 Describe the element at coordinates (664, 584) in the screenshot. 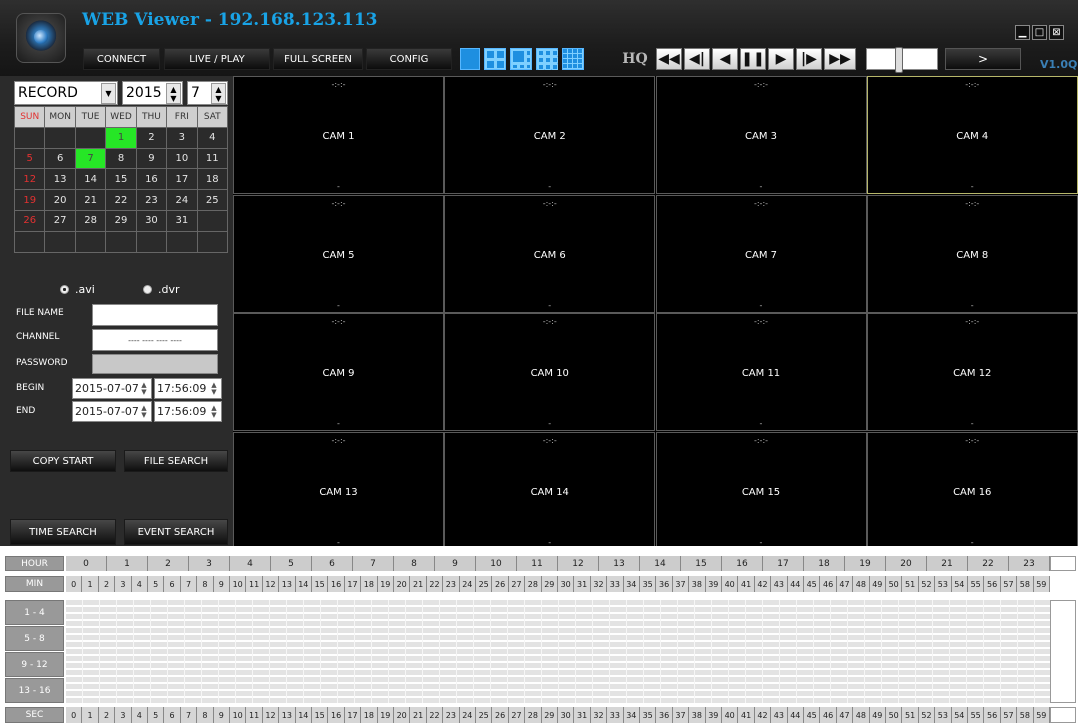

I see `minute-tick: 36` at that location.